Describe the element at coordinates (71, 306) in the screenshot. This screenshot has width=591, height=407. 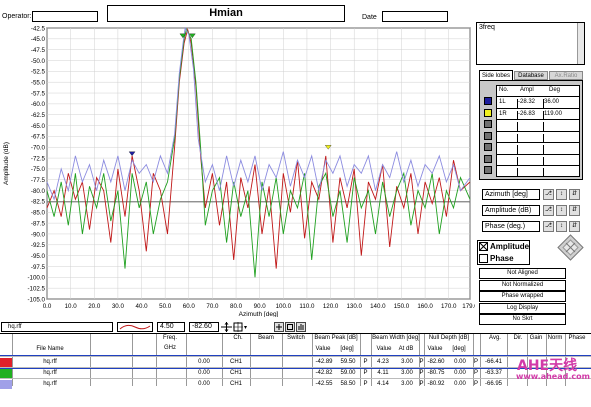
I see `x-tick-label: 10.0` at that location.